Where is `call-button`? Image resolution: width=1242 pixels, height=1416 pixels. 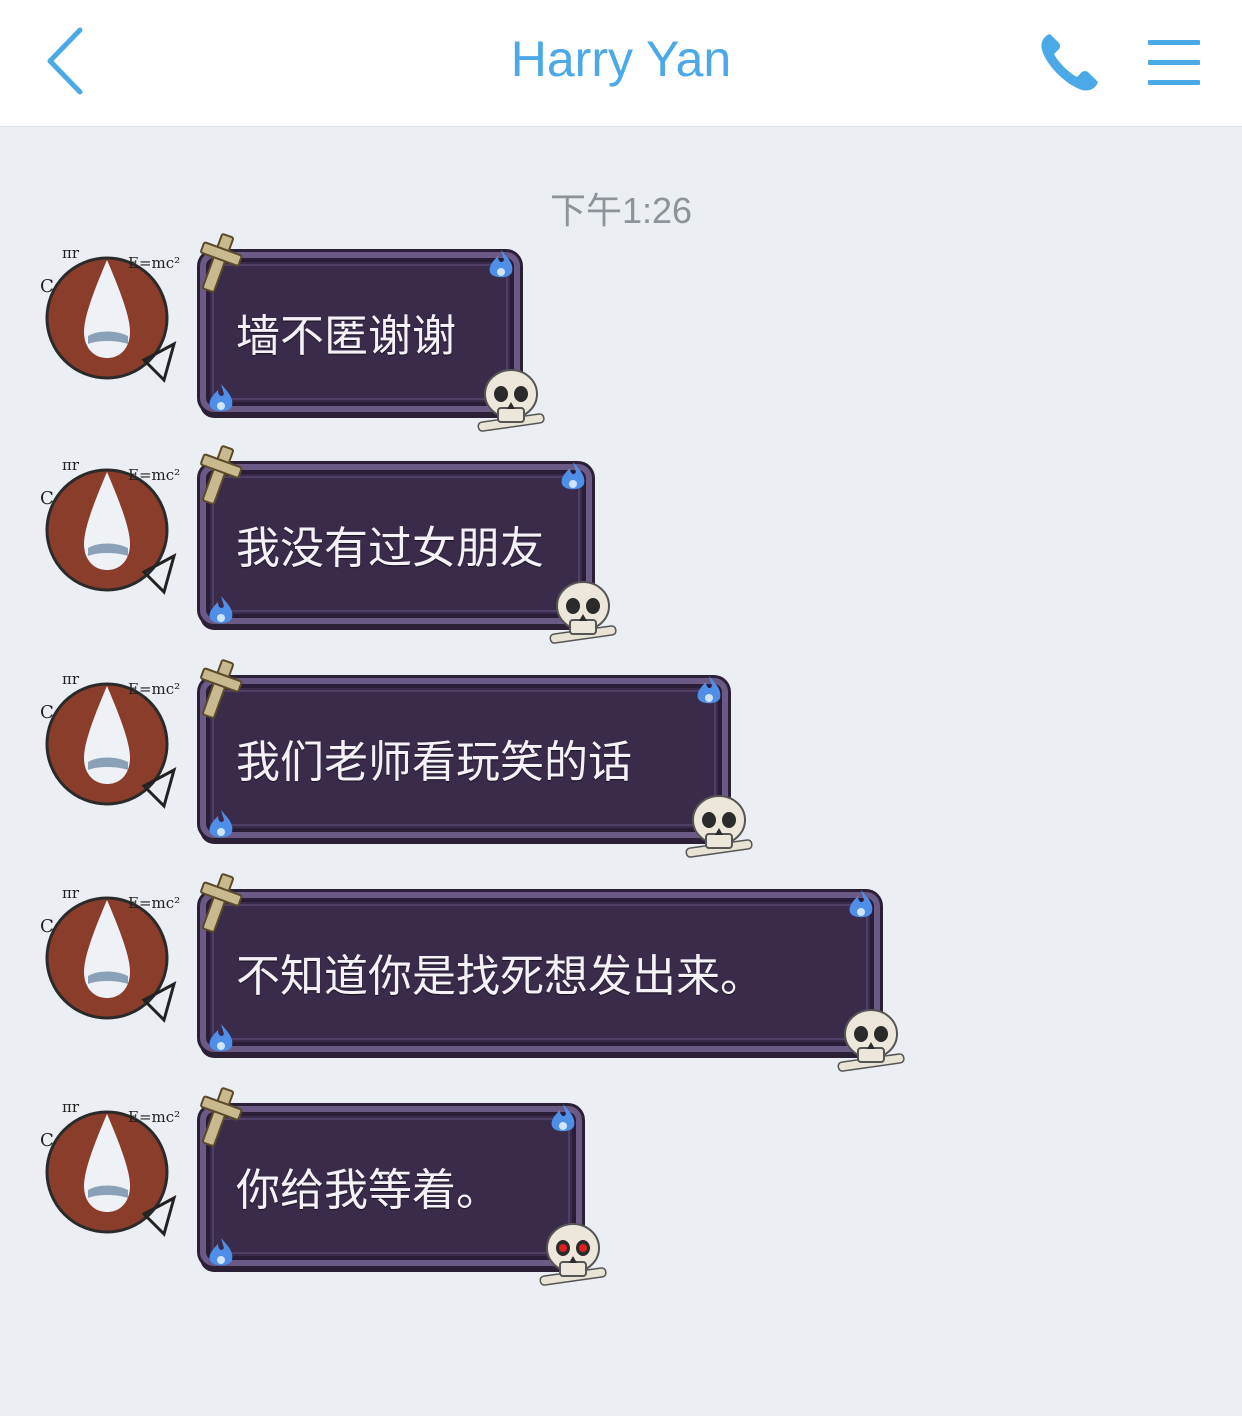 call-button is located at coordinates (1069, 62).